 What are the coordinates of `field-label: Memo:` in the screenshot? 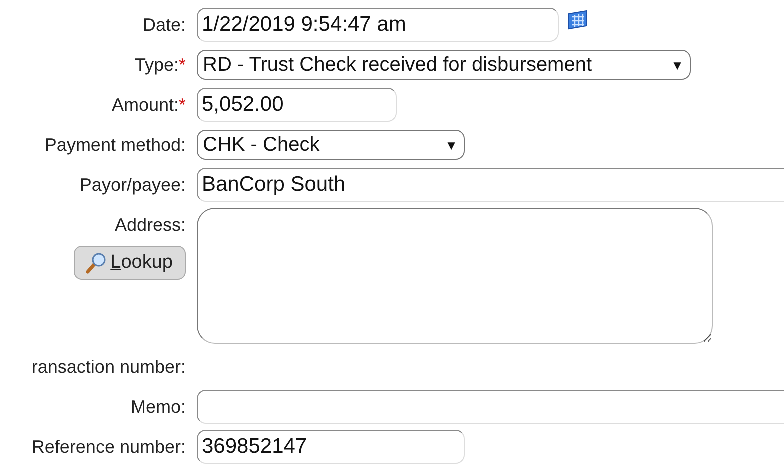 It's located at (158, 407).